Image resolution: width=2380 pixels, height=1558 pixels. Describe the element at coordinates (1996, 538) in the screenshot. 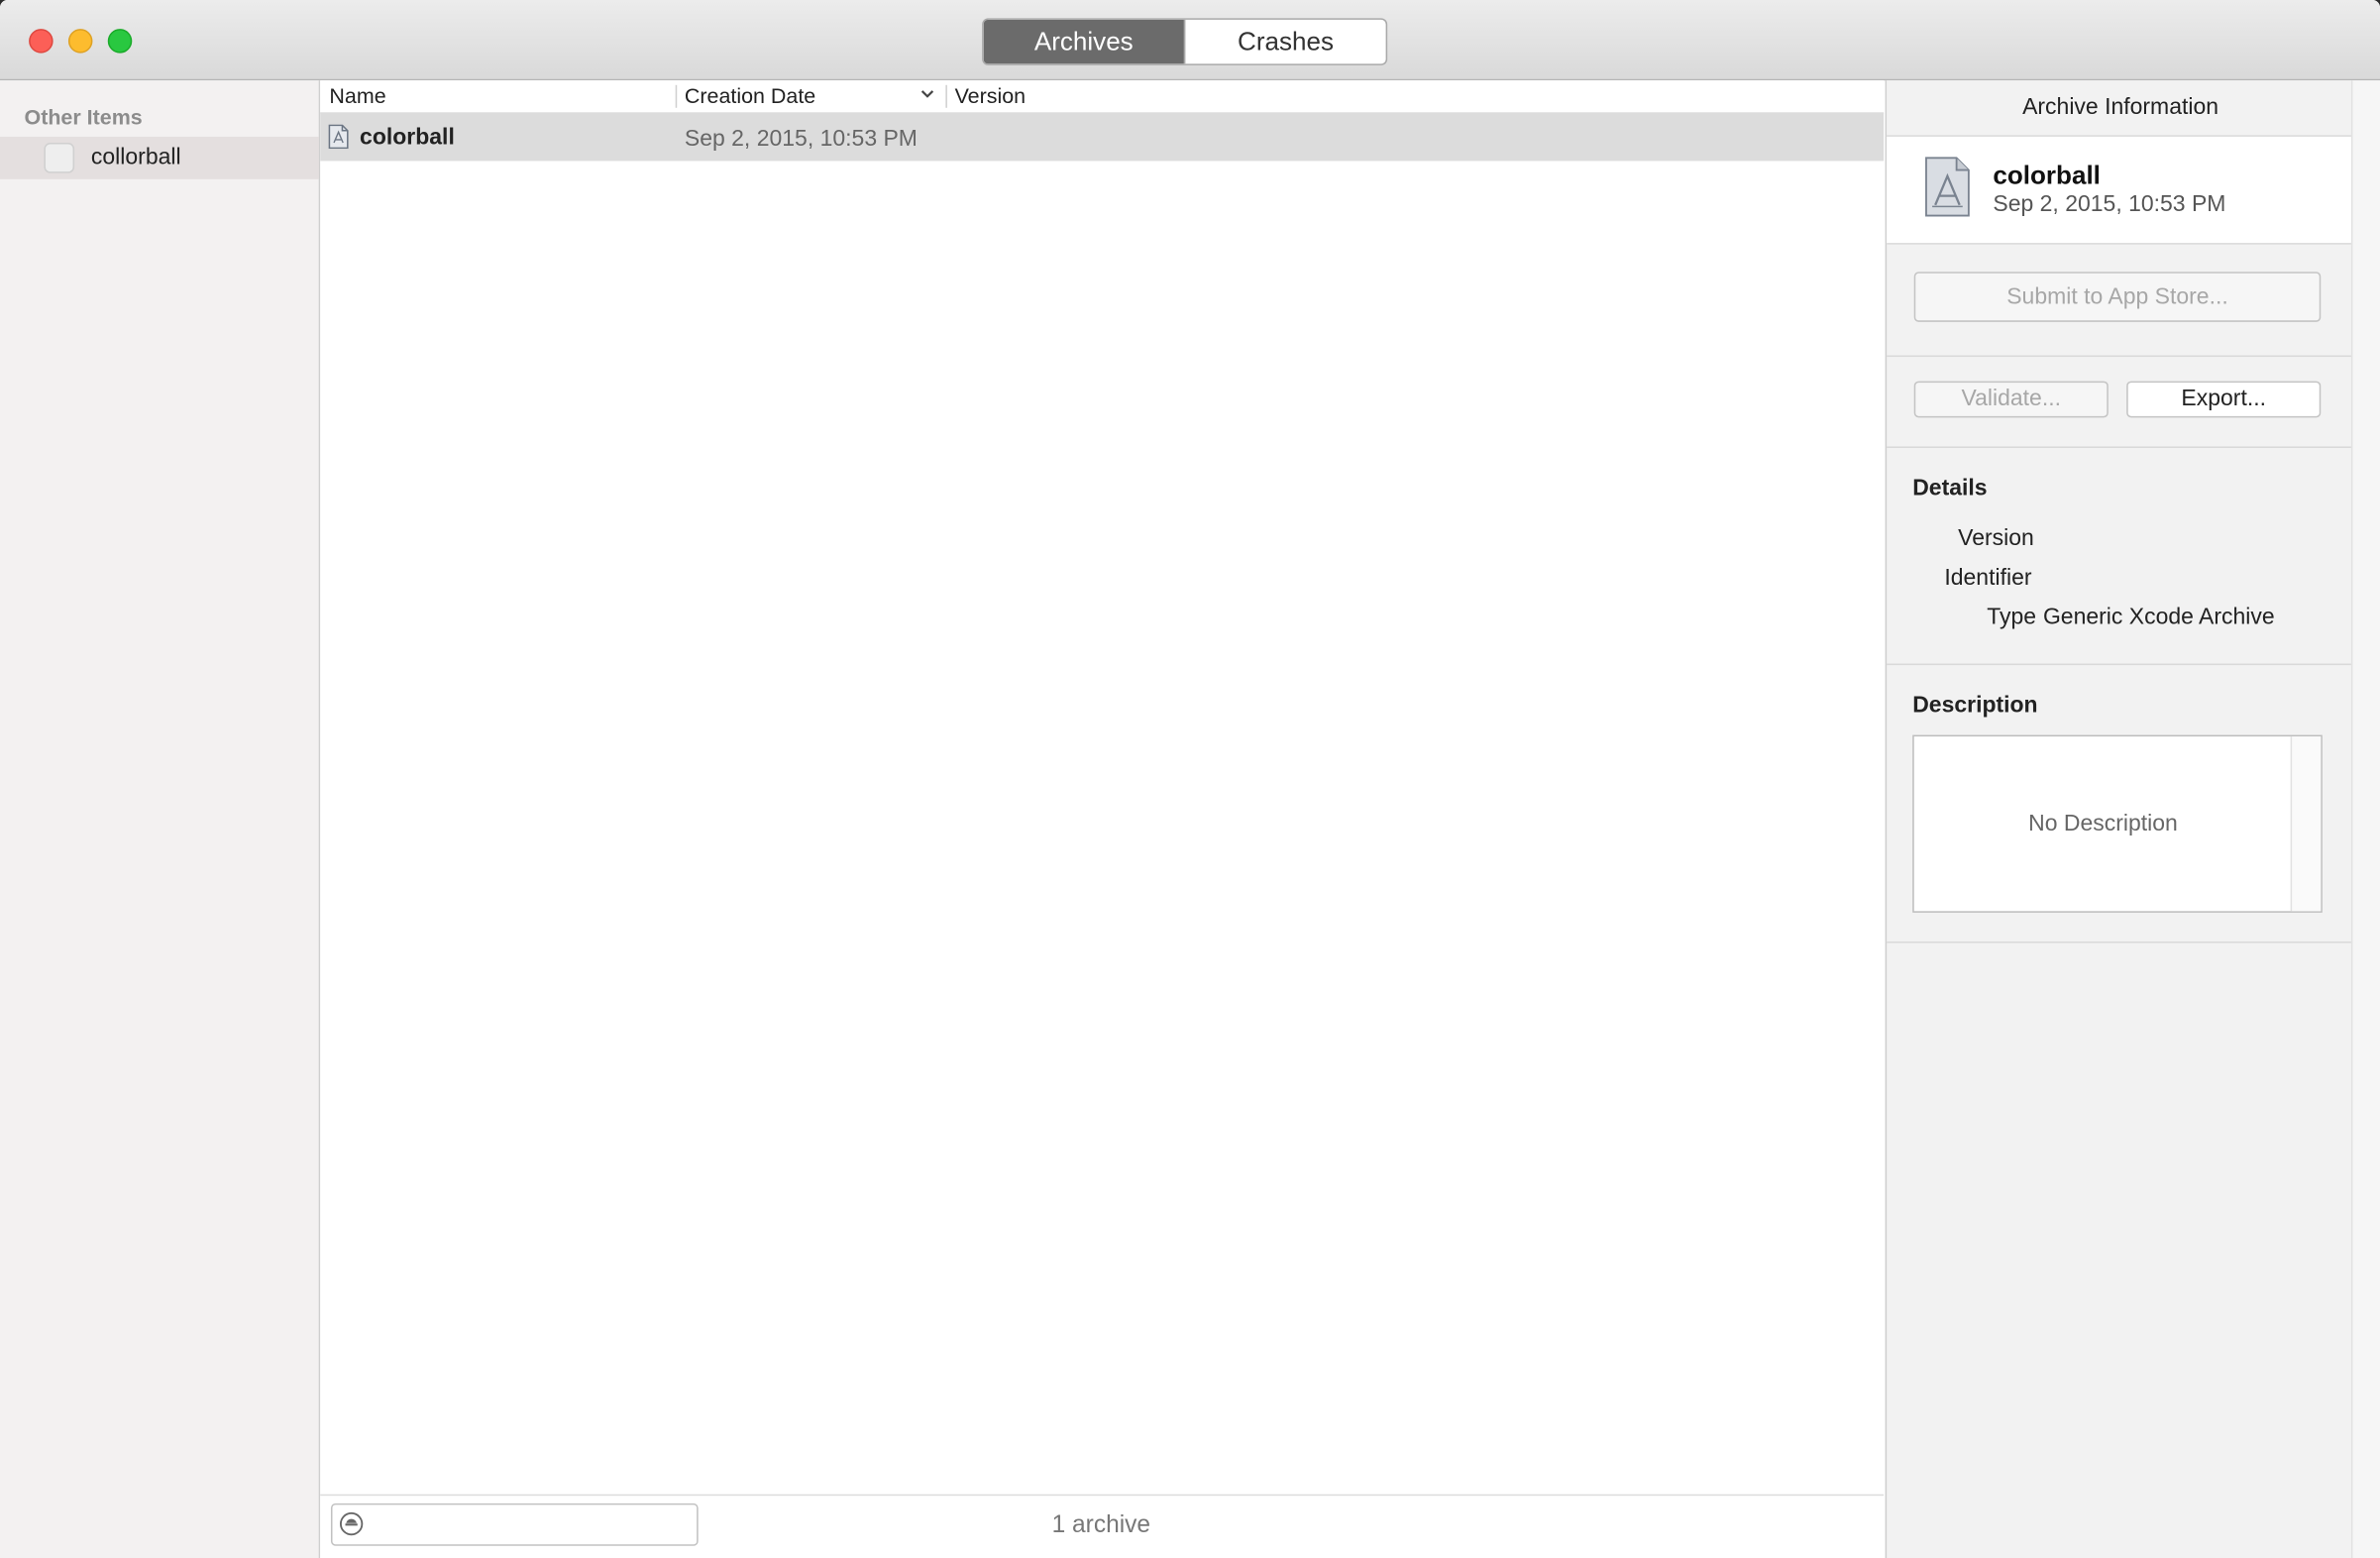

I see `detail-version-label: Version` at that location.